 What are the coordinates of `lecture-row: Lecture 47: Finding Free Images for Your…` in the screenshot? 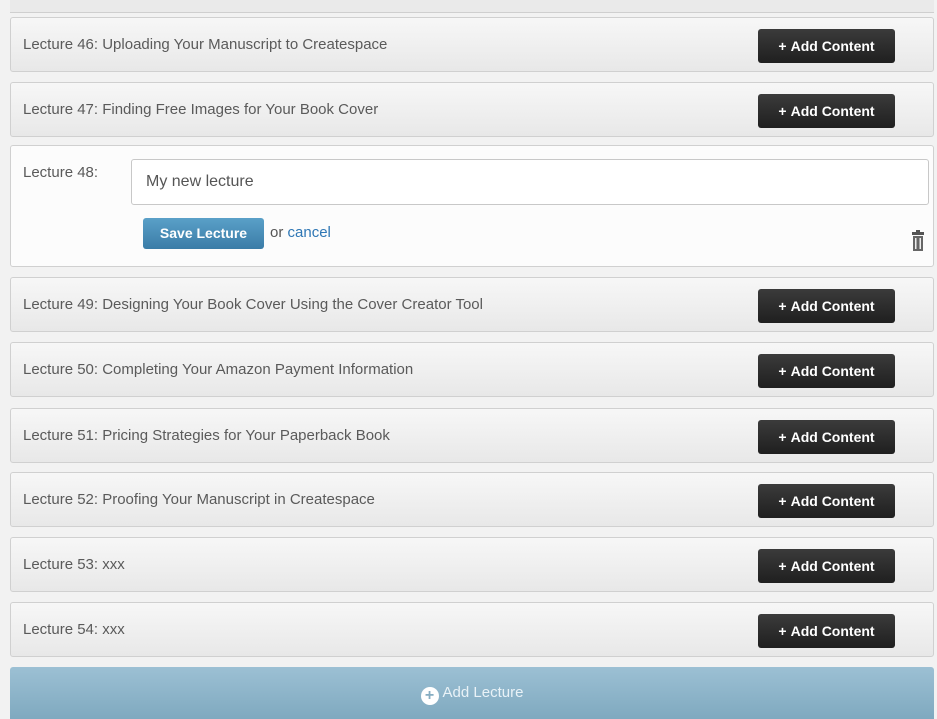 It's located at (472, 109).